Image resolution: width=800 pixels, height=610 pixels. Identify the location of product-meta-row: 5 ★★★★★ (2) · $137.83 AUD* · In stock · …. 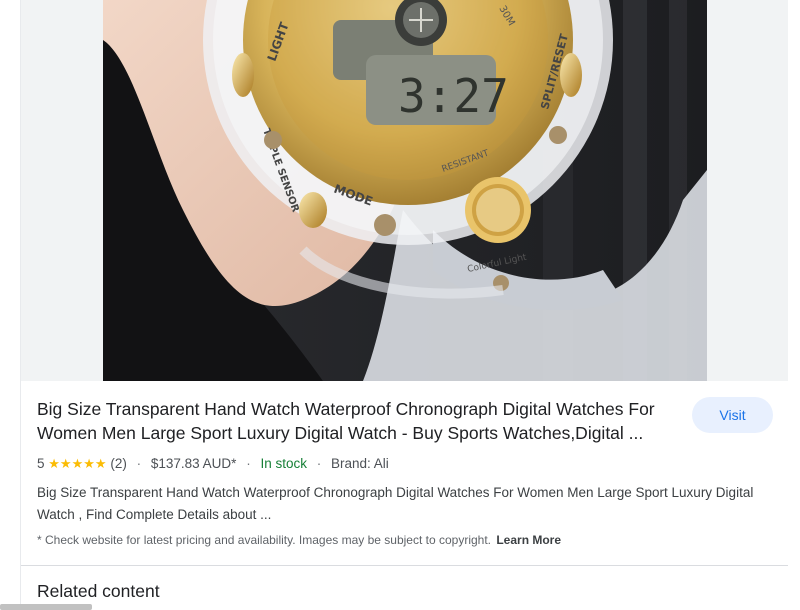
(213, 464).